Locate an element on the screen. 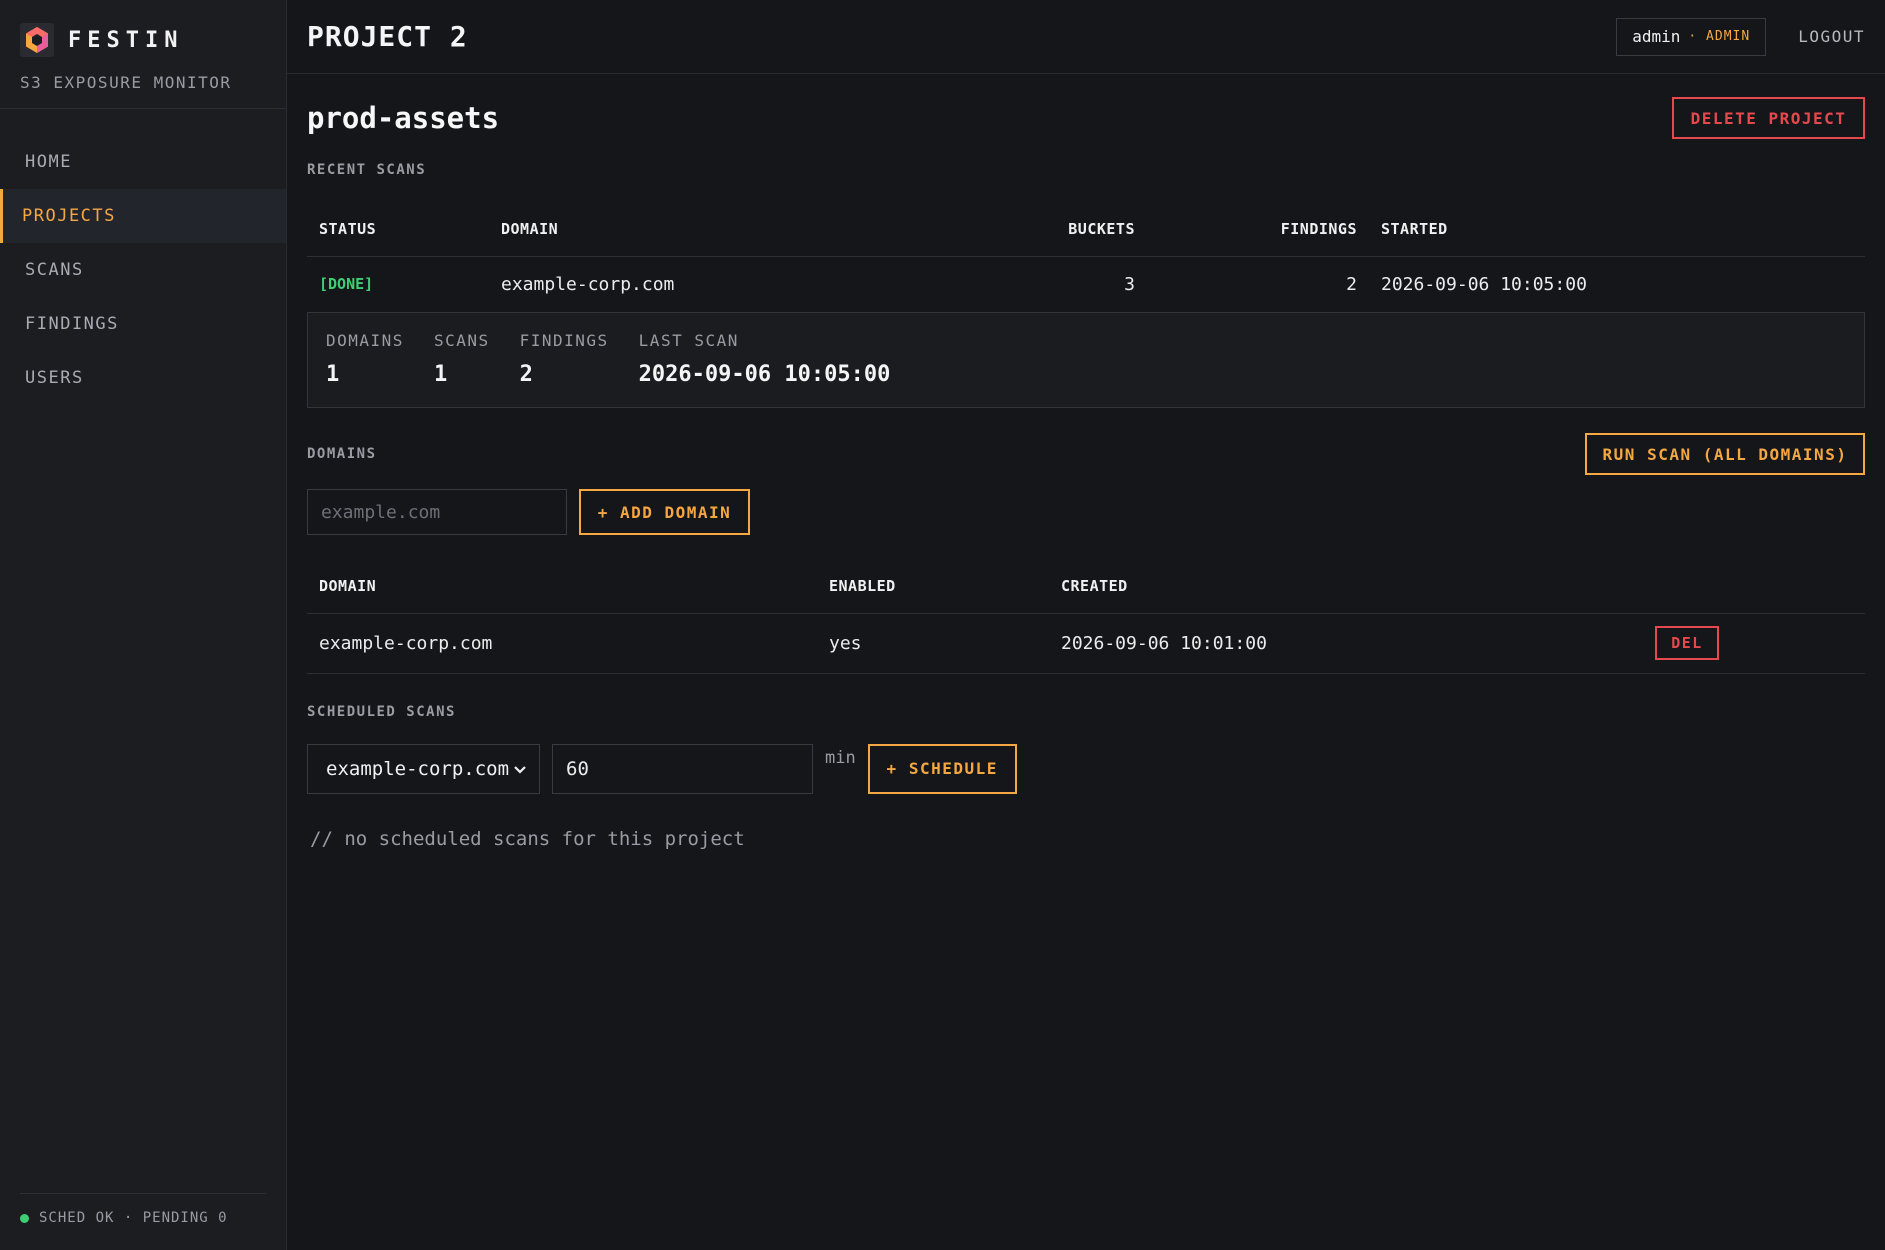 The height and width of the screenshot is (1250, 1885). scan-started: 2026-09-06 10:05:00 is located at coordinates (1484, 284).